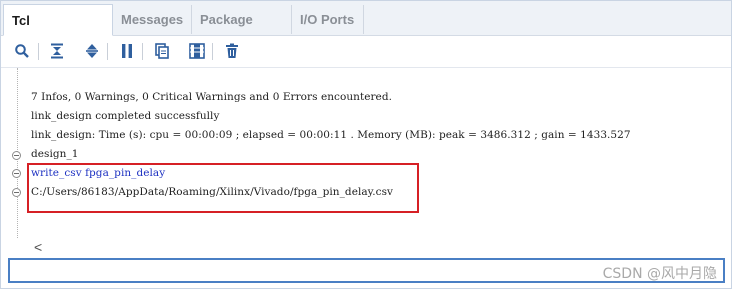 The image size is (732, 289). I want to click on delete-icon, so click(232, 51).